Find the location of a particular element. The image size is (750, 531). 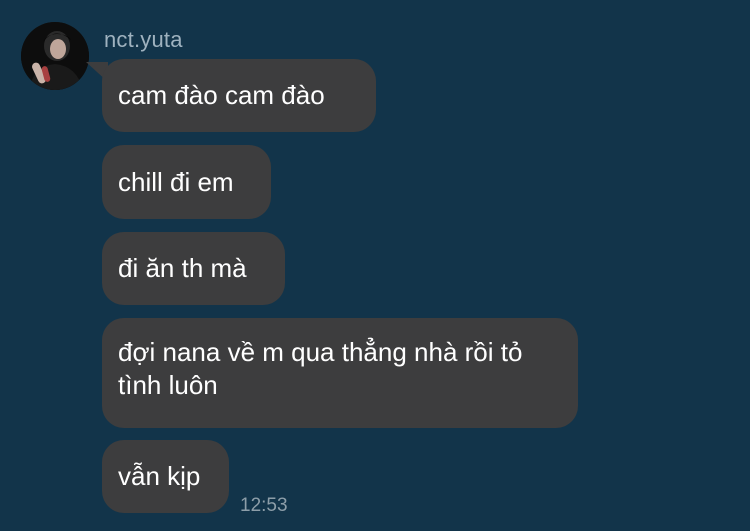

message-text: vẫn kịp is located at coordinates (159, 476).